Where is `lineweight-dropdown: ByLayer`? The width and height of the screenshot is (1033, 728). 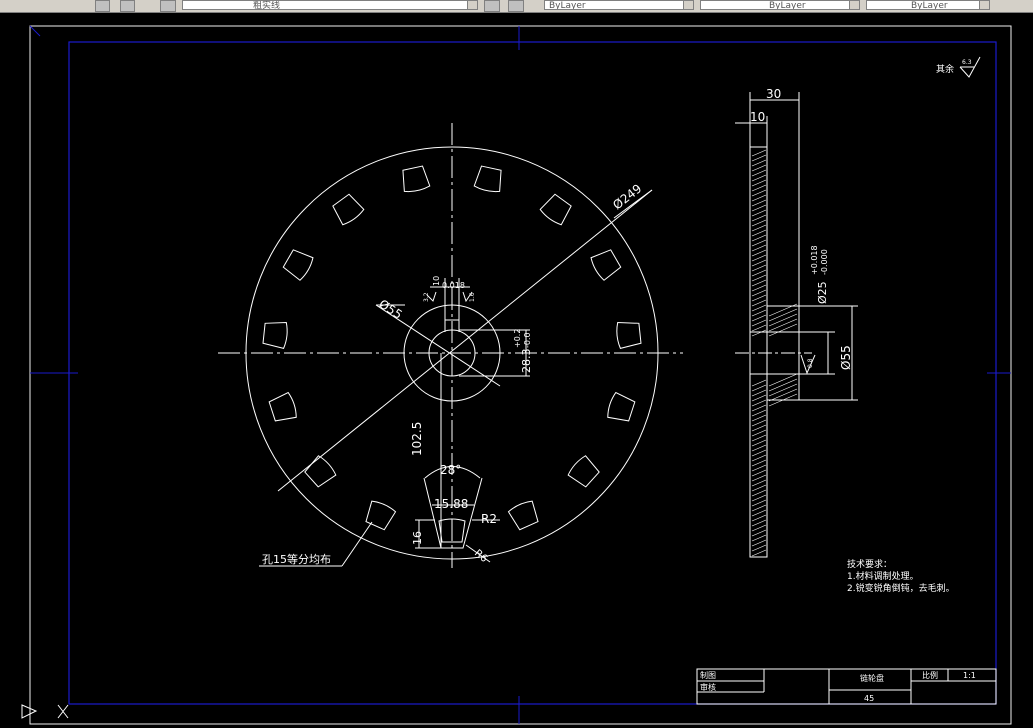 lineweight-dropdown: ByLayer is located at coordinates (928, 5).